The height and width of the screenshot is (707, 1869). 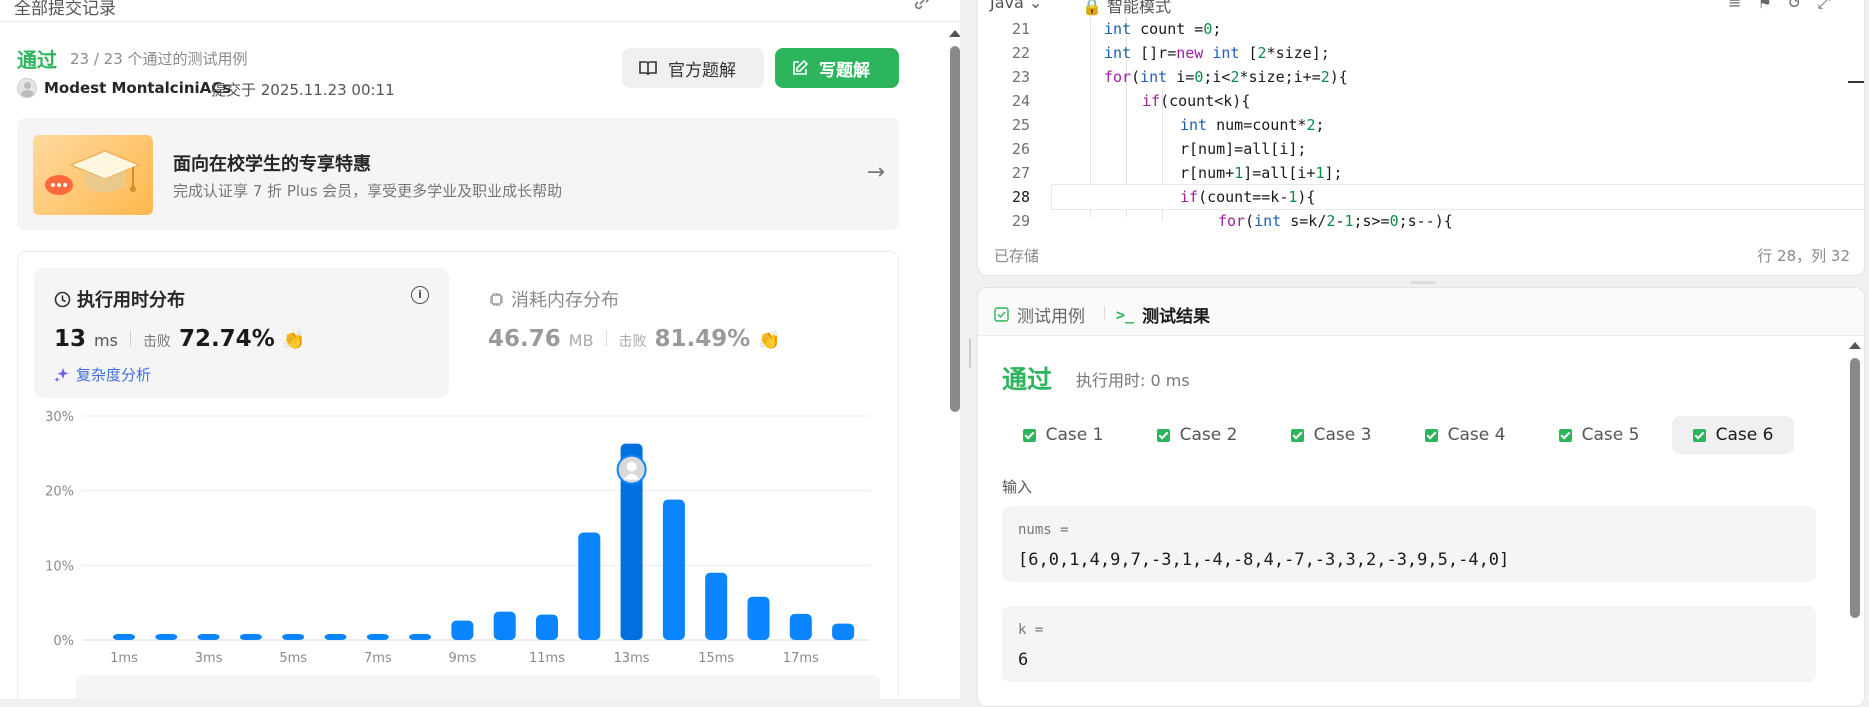 I want to click on reset-icon: ↺, so click(x=1802, y=6).